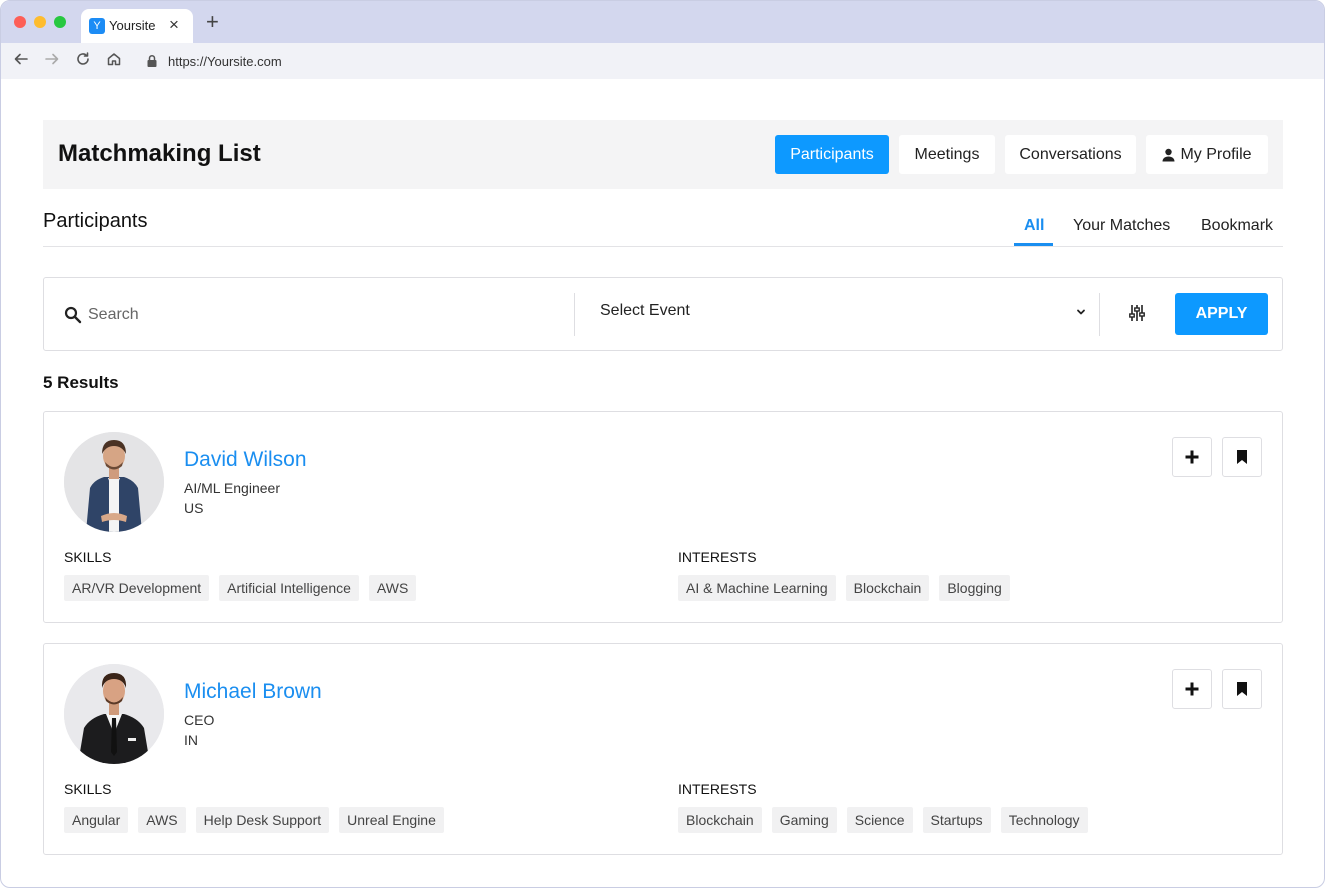 This screenshot has height=888, width=1325. Describe the element at coordinates (40, 22) in the screenshot. I see `minimize-window-button` at that location.